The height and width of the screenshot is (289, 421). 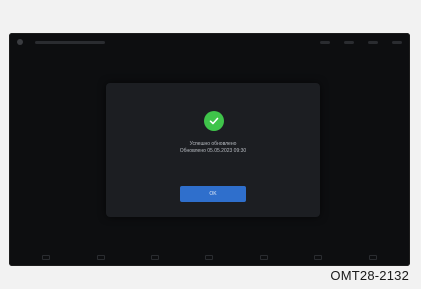 I want to click on status-bar-right, so click(x=361, y=42).